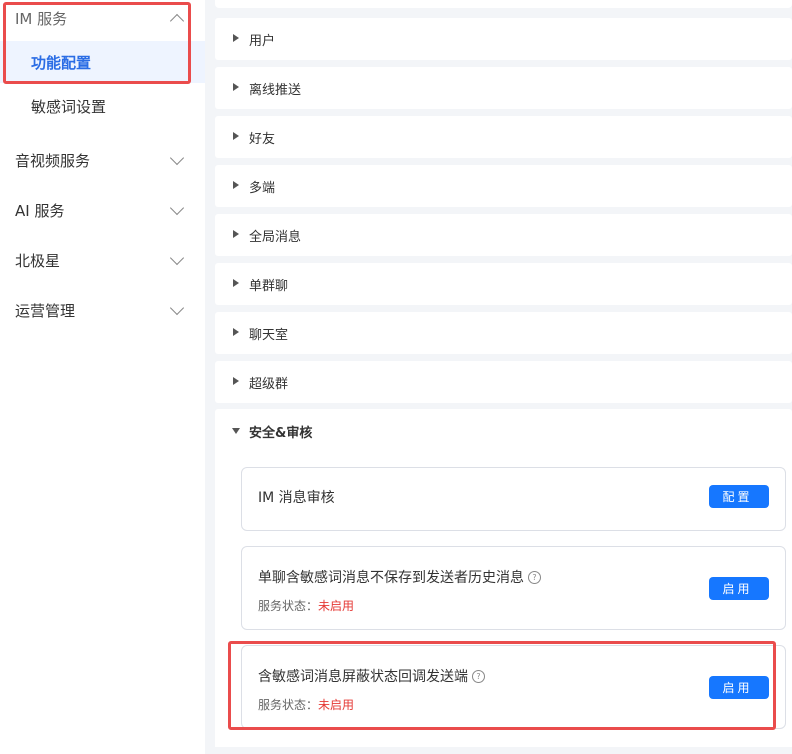 This screenshot has height=754, width=792. I want to click on nav-group-av-service: 音视频服务, so click(102, 160).